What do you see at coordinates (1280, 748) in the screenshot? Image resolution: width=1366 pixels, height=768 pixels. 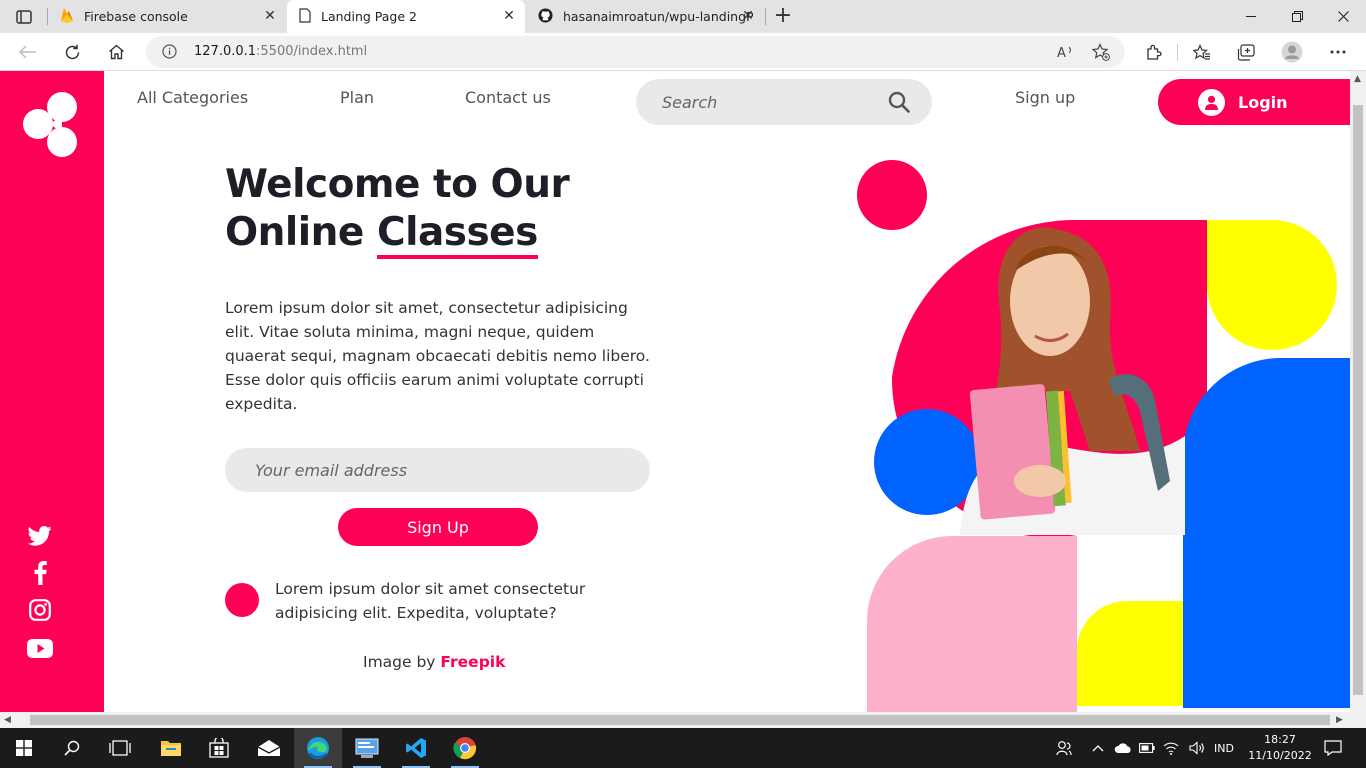 I see `system-clock: 18:27 11/10/2022` at bounding box center [1280, 748].